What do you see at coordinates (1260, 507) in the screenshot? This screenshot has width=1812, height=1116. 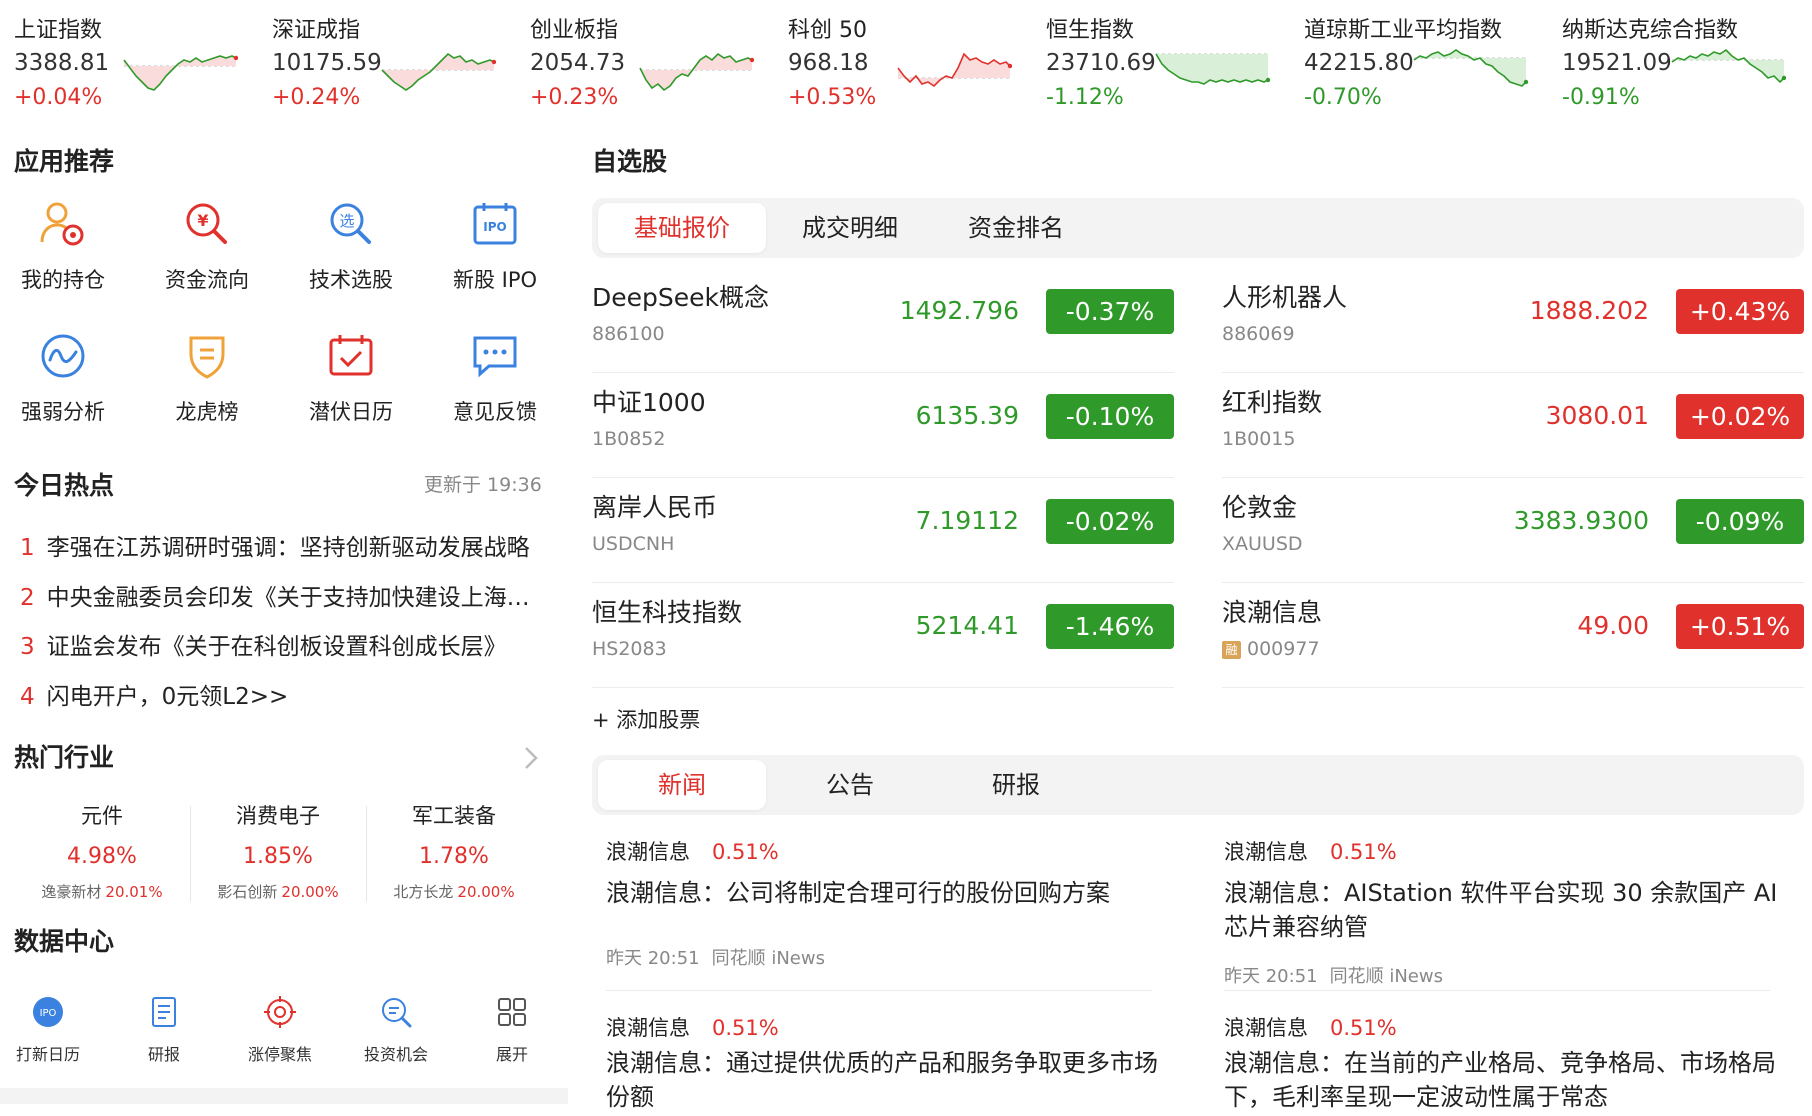 I see `stock-name: 伦敦金` at bounding box center [1260, 507].